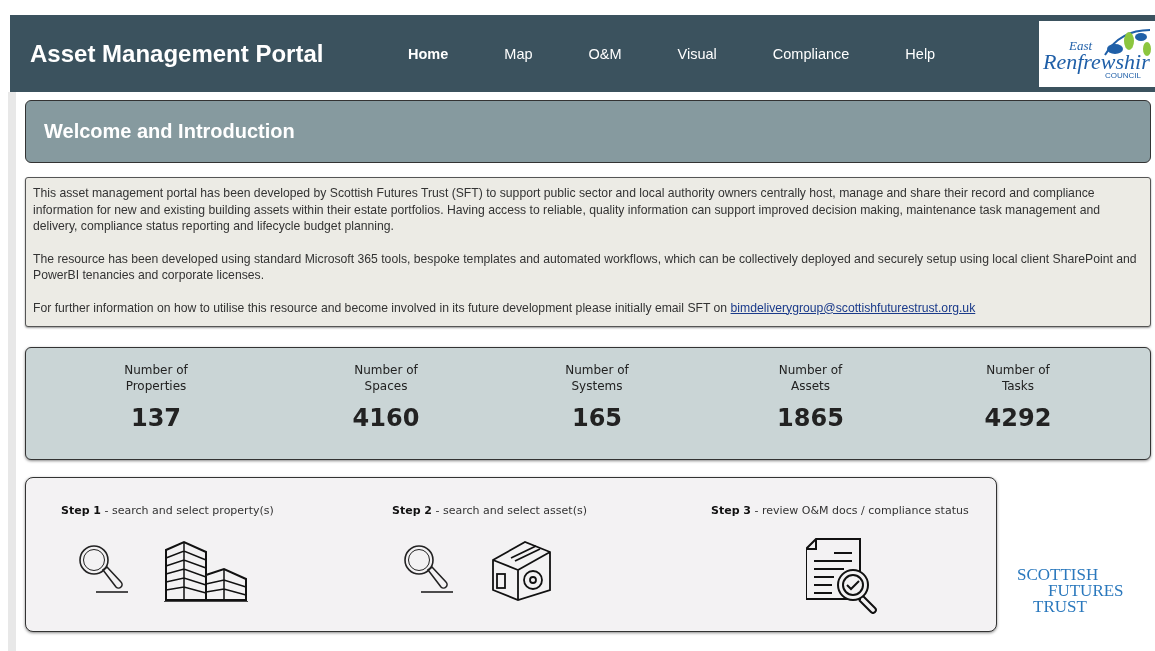 The height and width of the screenshot is (651, 1155). What do you see at coordinates (1070, 592) in the screenshot?
I see `sft-logo: SCOTTISH FUTURES TRUST` at bounding box center [1070, 592].